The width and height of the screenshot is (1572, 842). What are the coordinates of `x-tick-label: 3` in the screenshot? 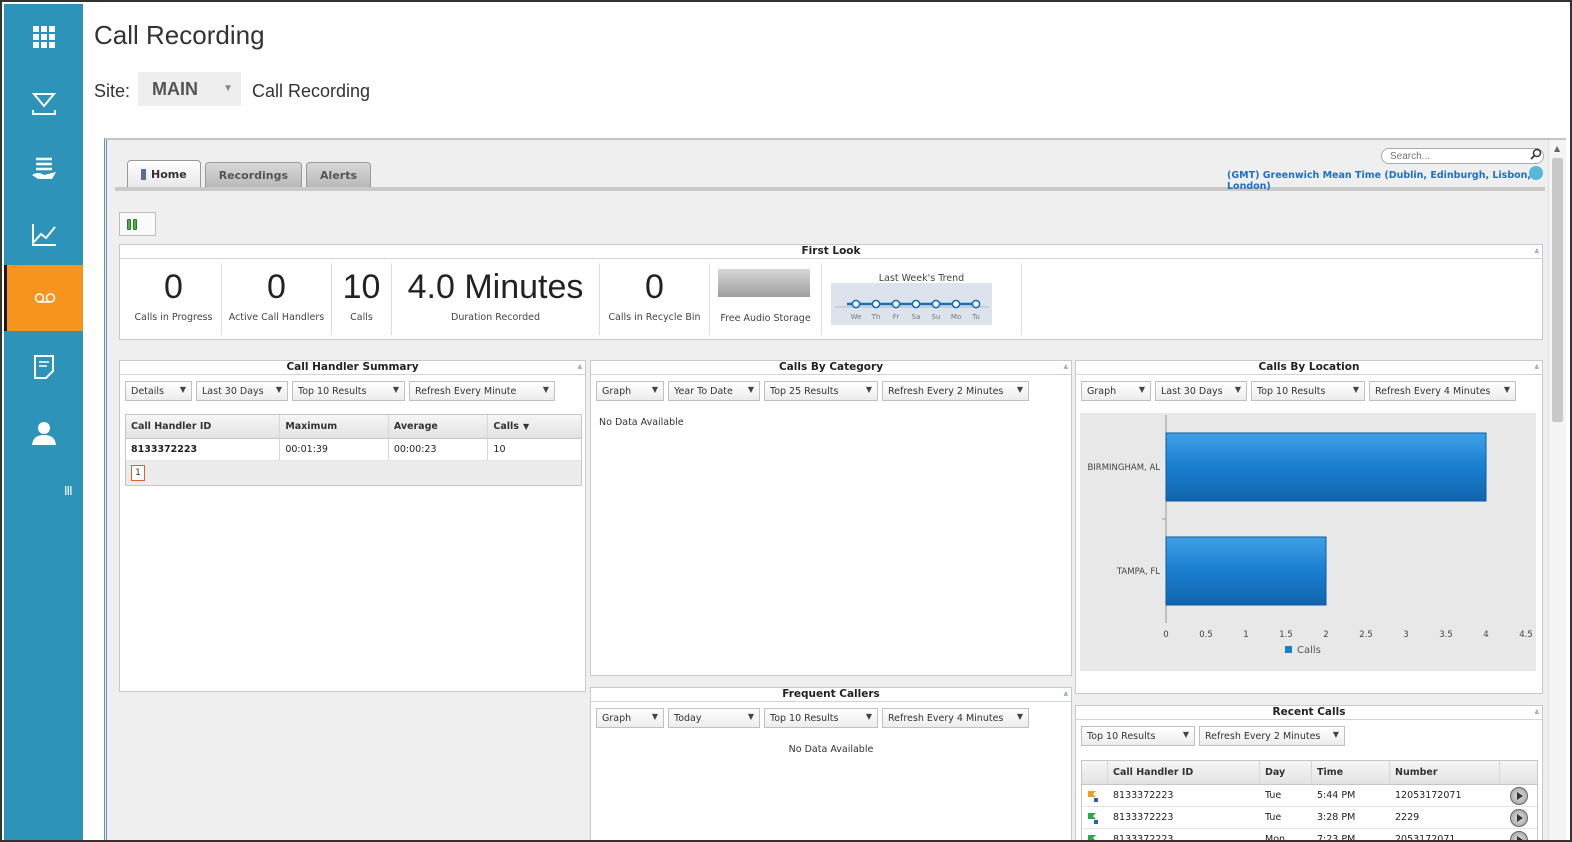 It's located at (1405, 635).